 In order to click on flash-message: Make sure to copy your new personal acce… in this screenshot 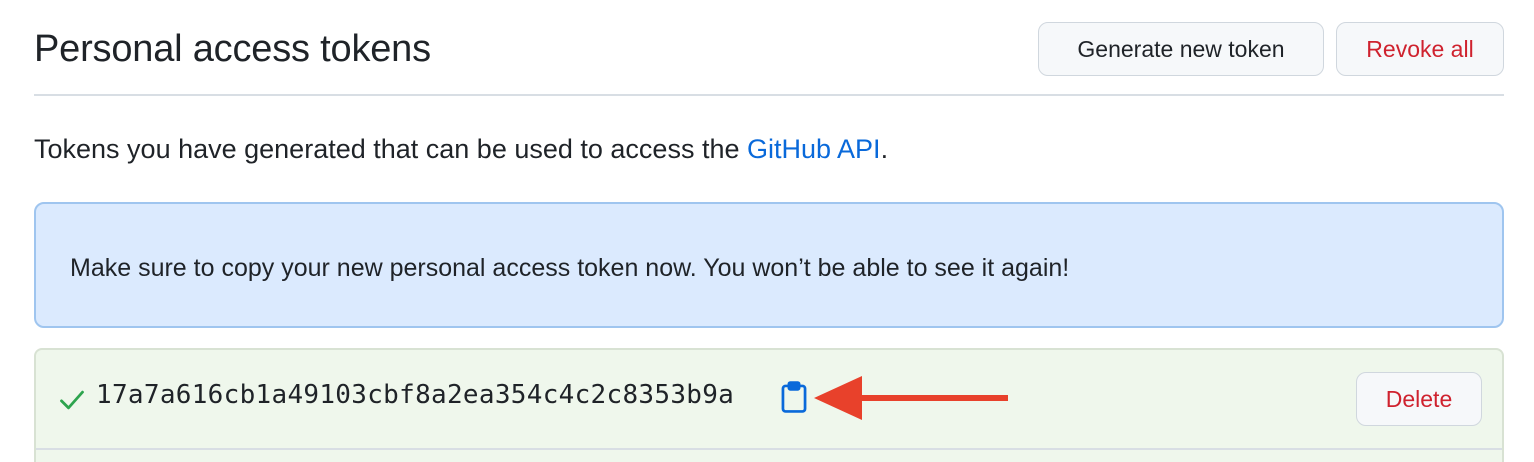, I will do `click(570, 268)`.